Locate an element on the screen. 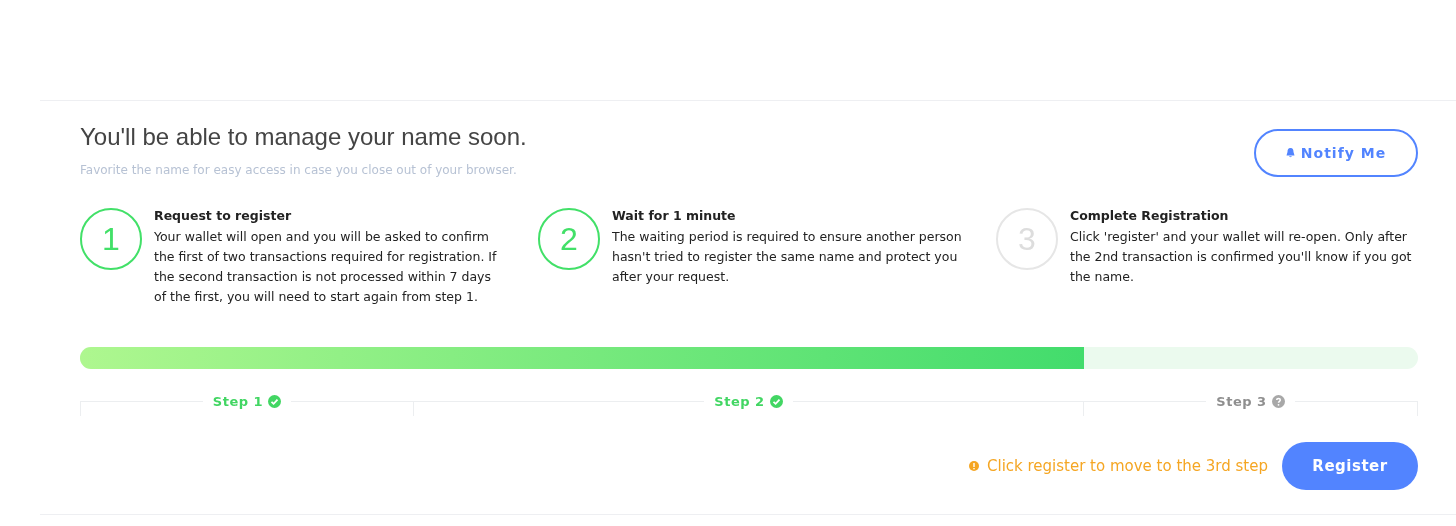 This screenshot has width=1456, height=526. step-title: Wait for 1 minute is located at coordinates (674, 215).